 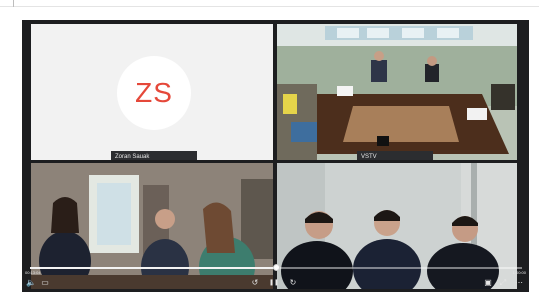 I want to click on progress-thumb, so click(x=276, y=267).